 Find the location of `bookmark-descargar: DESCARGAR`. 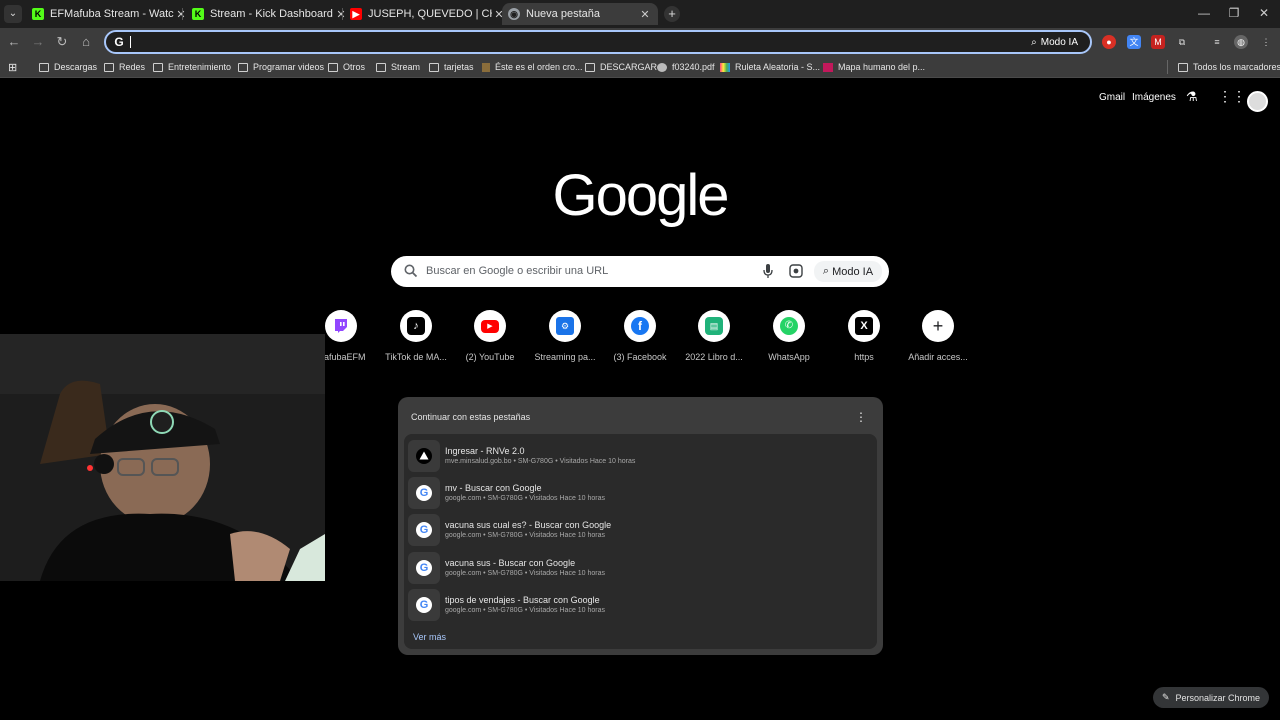

bookmark-descargar: DESCARGAR is located at coordinates (621, 67).